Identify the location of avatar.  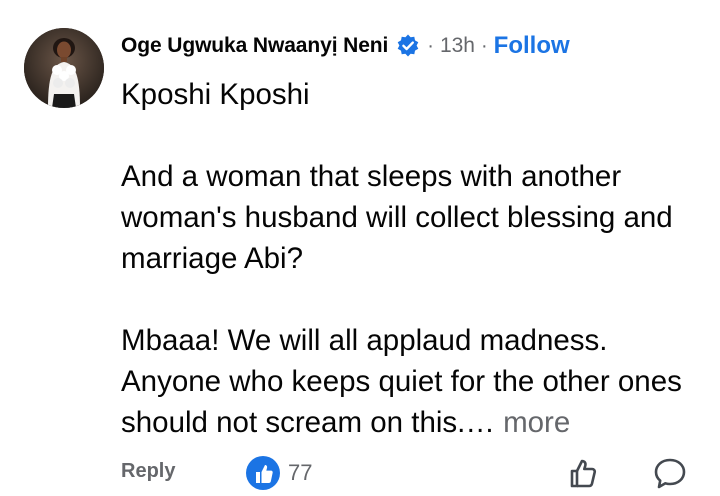
(64, 68).